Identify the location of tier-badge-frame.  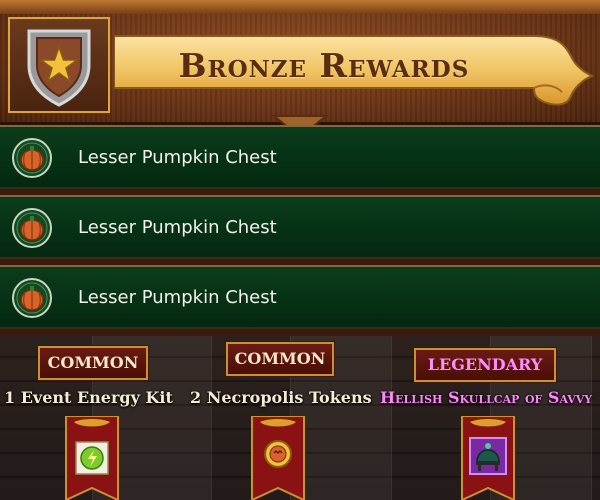
(59, 65).